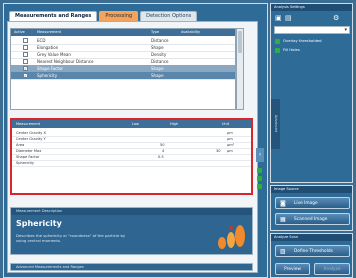 Image resolution: width=356 pixels, height=278 pixels. What do you see at coordinates (131, 163) in the screenshot?
I see `table-row: Sphericity` at bounding box center [131, 163].